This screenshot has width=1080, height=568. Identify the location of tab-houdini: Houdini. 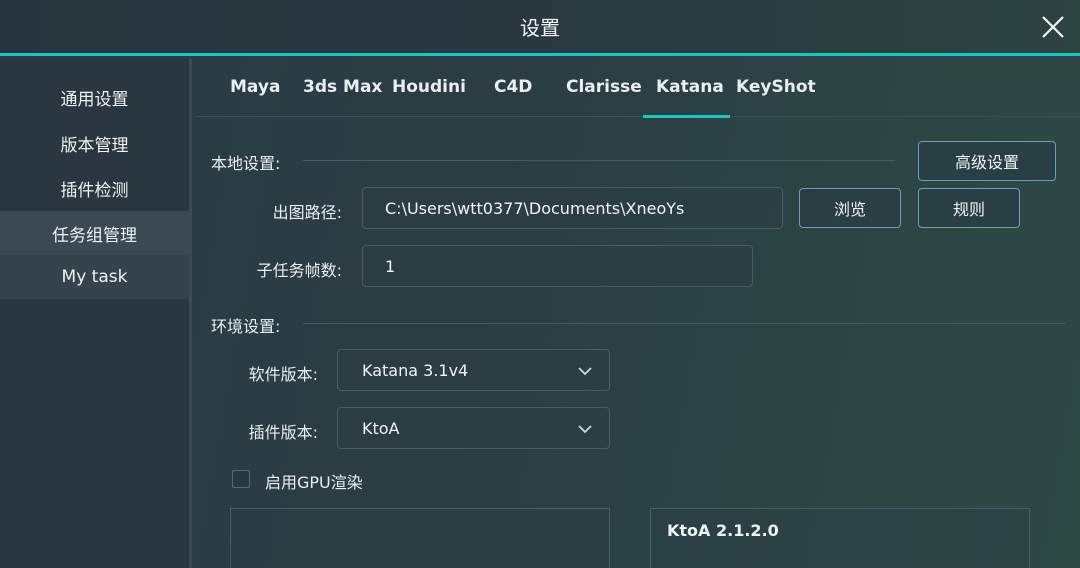
(429, 87).